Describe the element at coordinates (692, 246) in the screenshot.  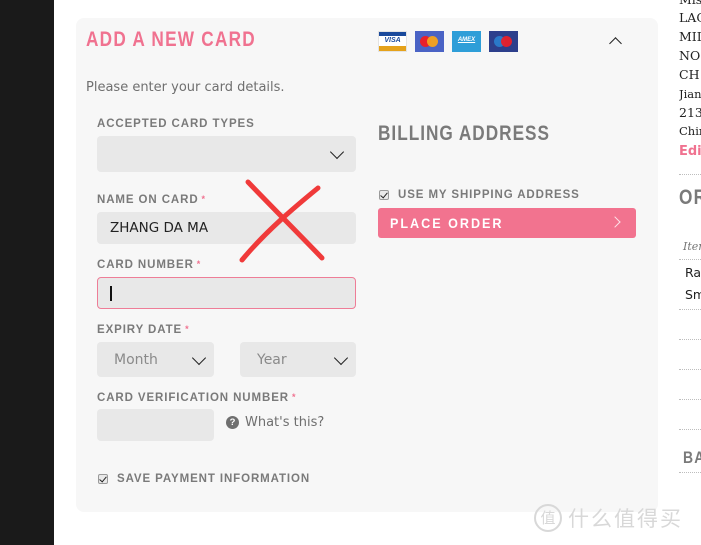
I see `items-header: Item` at that location.